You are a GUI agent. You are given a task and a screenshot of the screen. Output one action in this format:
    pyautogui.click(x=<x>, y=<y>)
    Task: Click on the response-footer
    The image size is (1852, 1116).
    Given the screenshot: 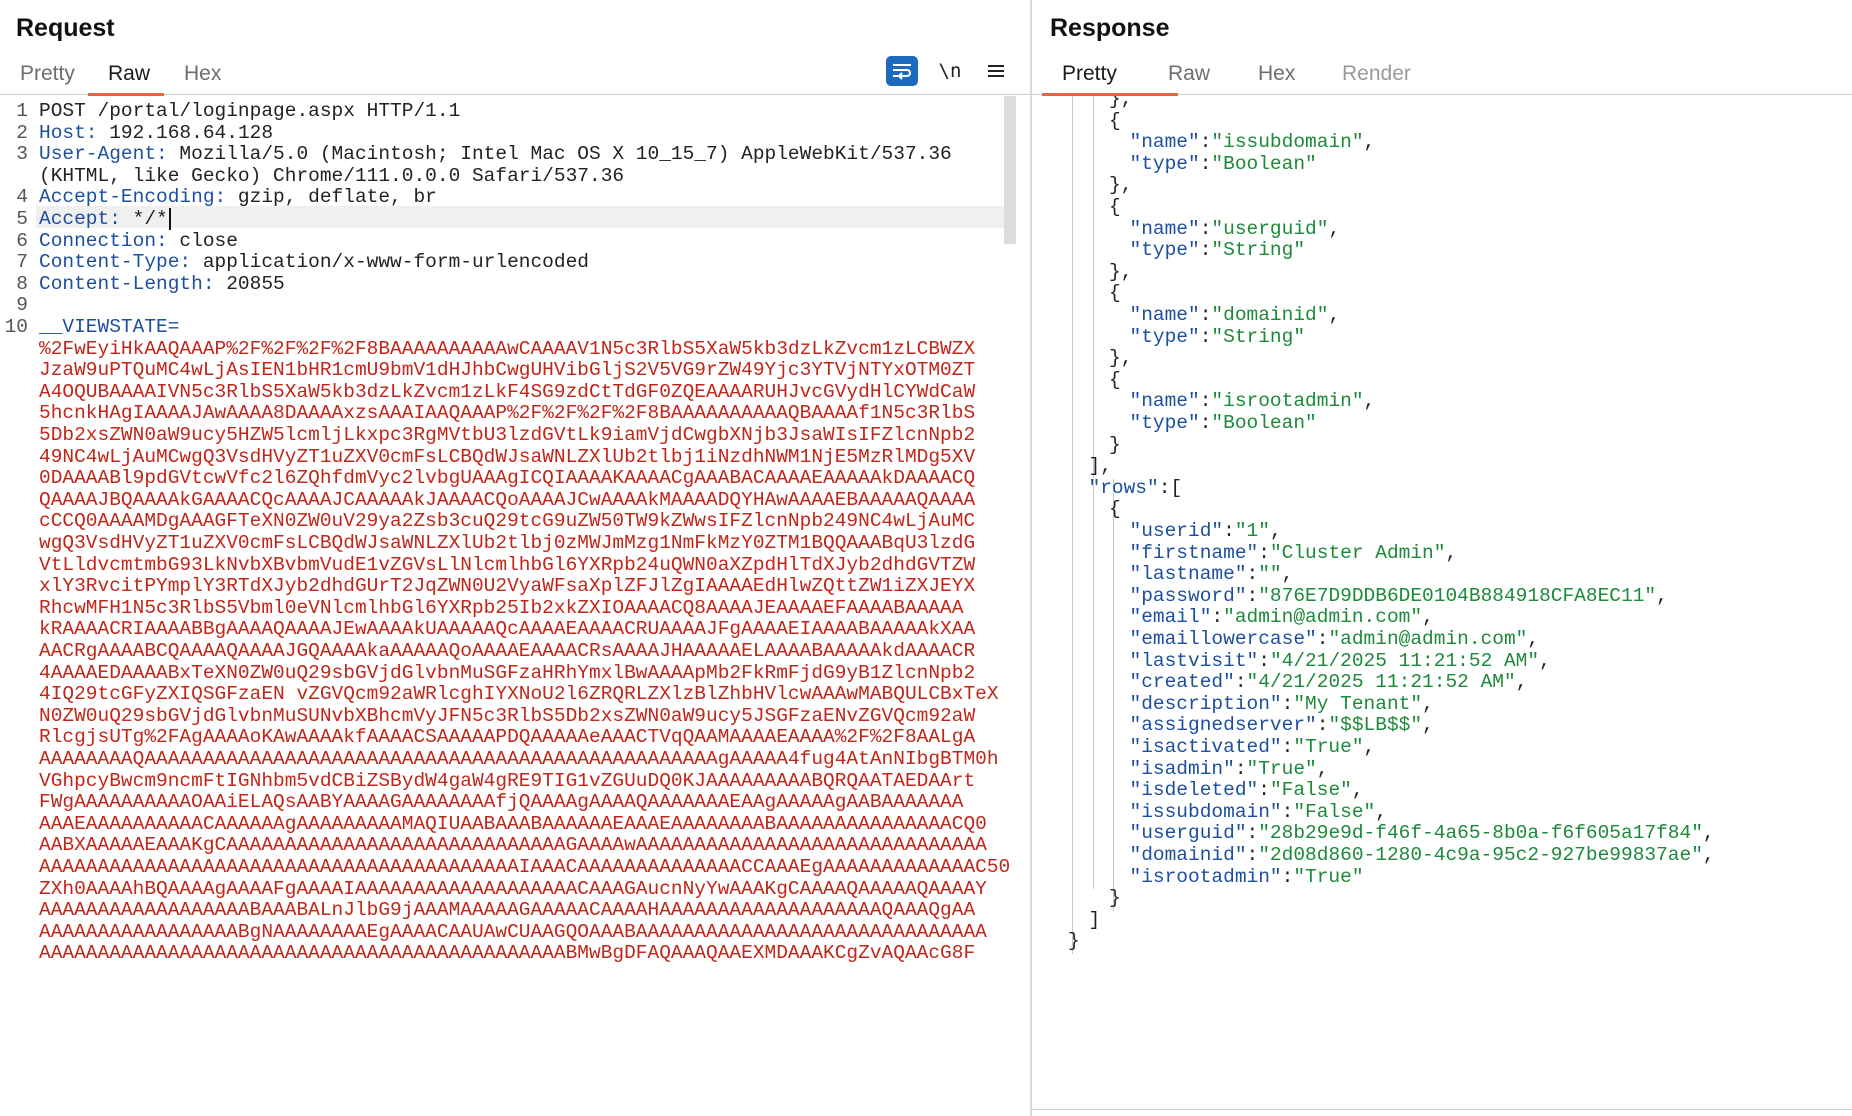 What is the action you would take?
    pyautogui.click(x=1442, y=1112)
    